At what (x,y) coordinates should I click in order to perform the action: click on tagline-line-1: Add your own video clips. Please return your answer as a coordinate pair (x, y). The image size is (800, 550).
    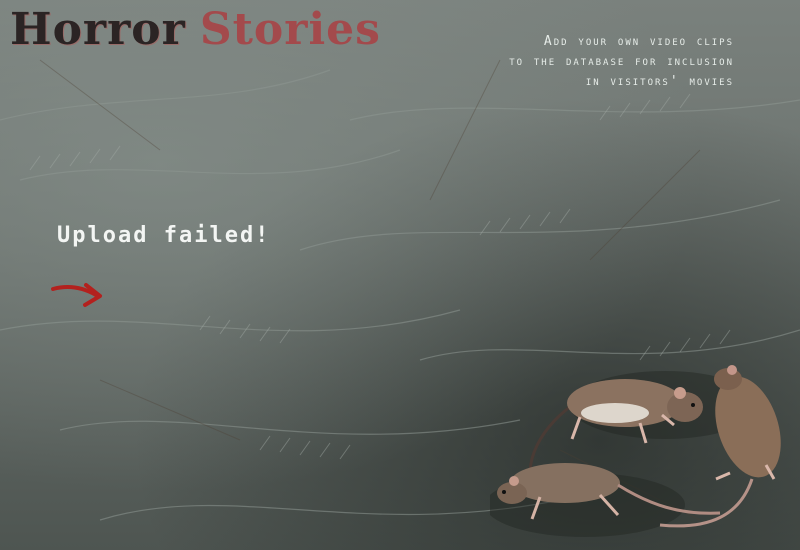
    Looking at the image, I should click on (638, 41).